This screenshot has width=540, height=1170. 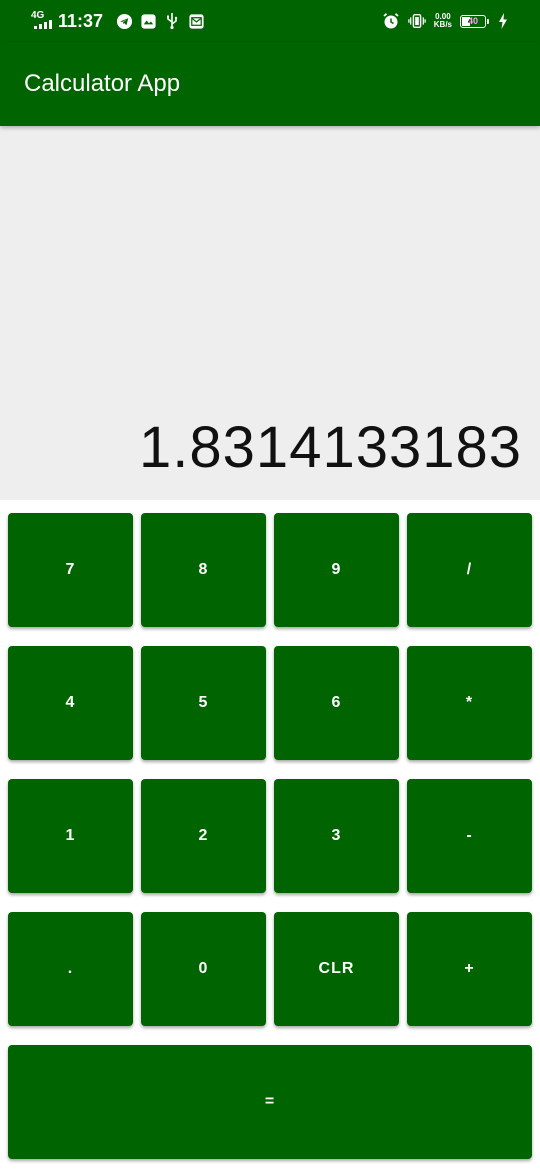 I want to click on key-decimal: ., so click(x=70, y=969).